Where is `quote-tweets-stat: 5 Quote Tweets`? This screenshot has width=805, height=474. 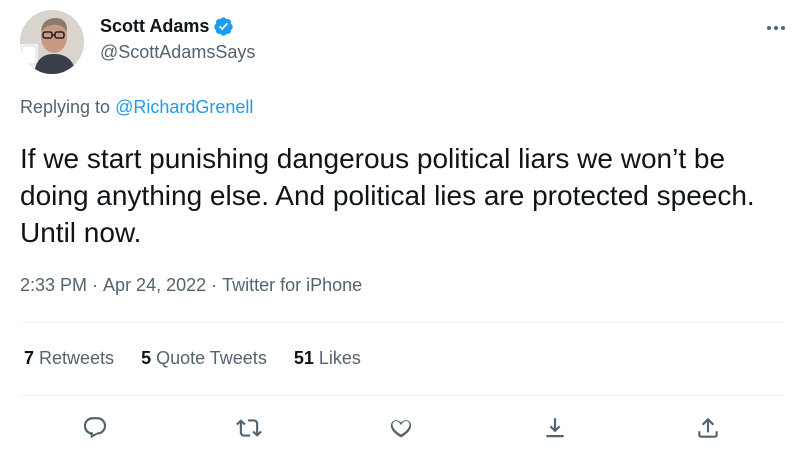 quote-tweets-stat: 5 Quote Tweets is located at coordinates (204, 358).